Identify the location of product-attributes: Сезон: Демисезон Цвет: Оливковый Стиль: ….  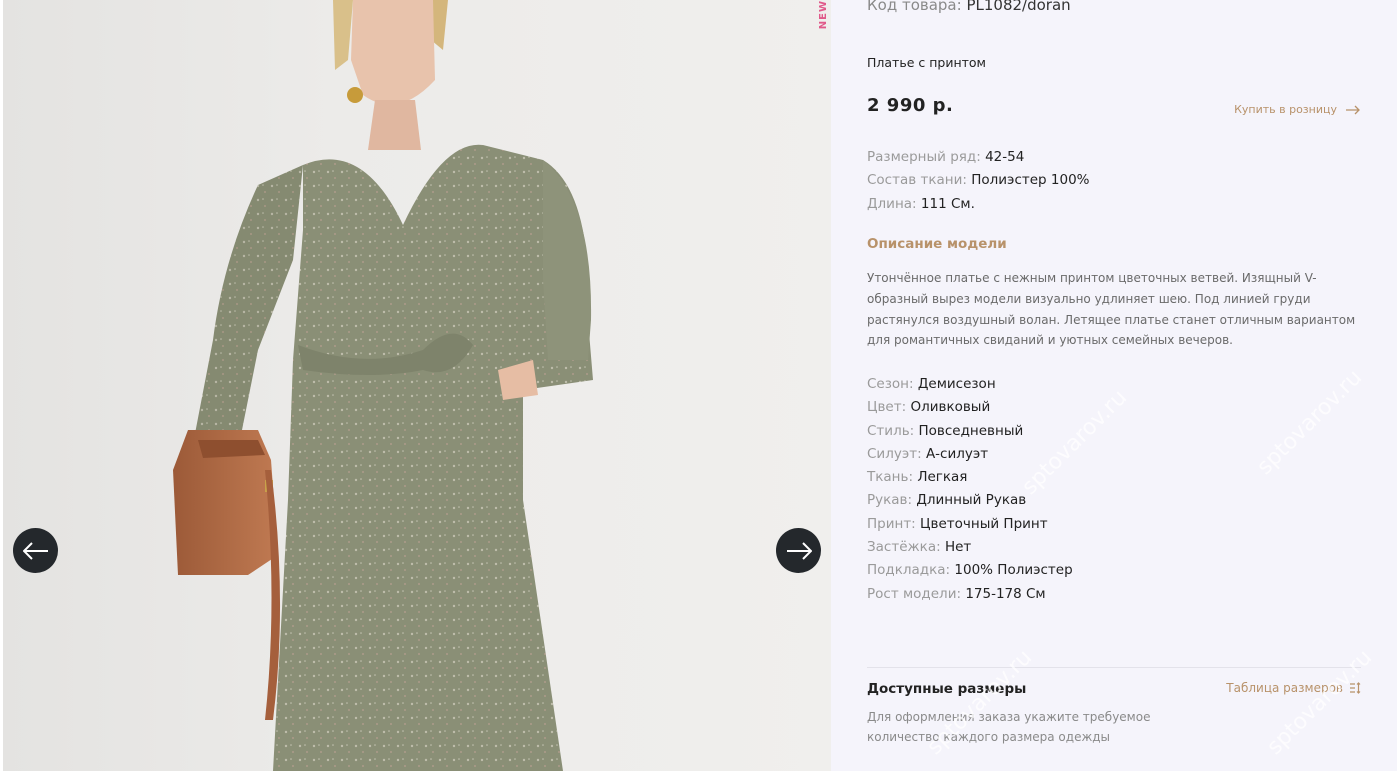
(970, 489).